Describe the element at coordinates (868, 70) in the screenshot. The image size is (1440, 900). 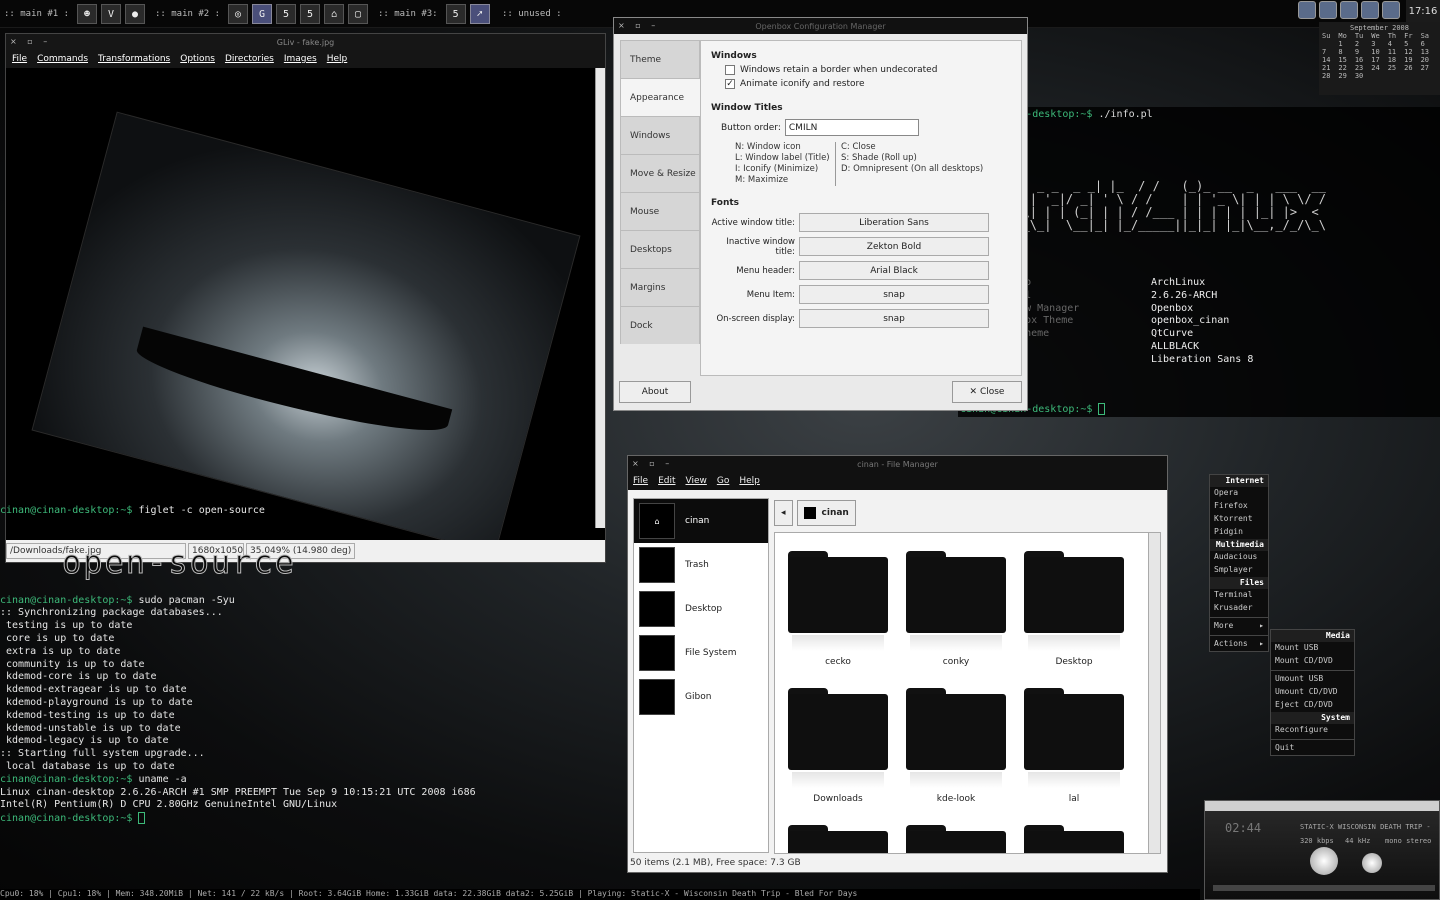
I see `option-border-undecorated: Windows retain a border when undecorated` at that location.